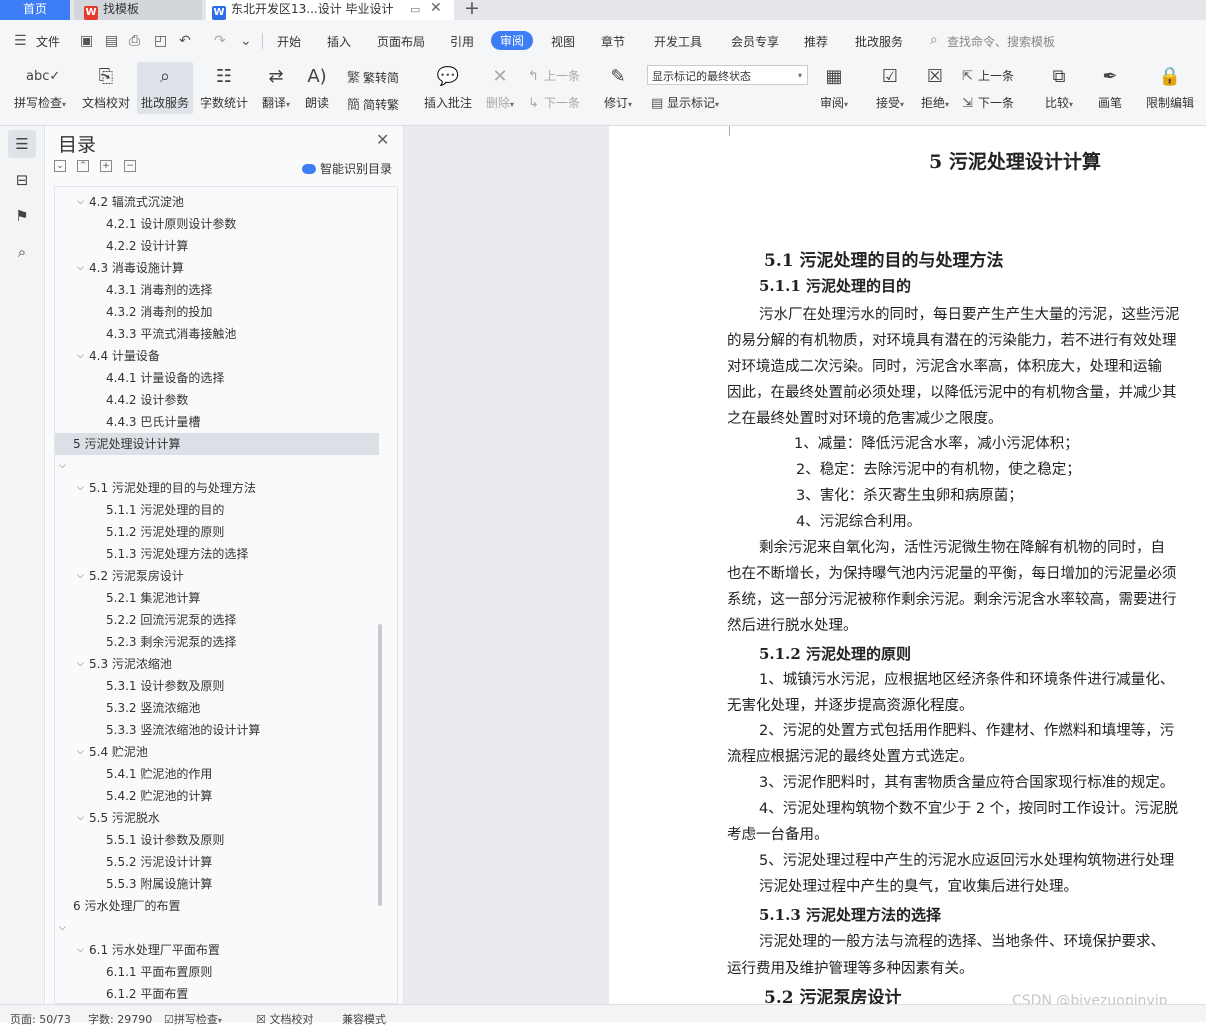  I want to click on margin-mark, so click(729, 131).